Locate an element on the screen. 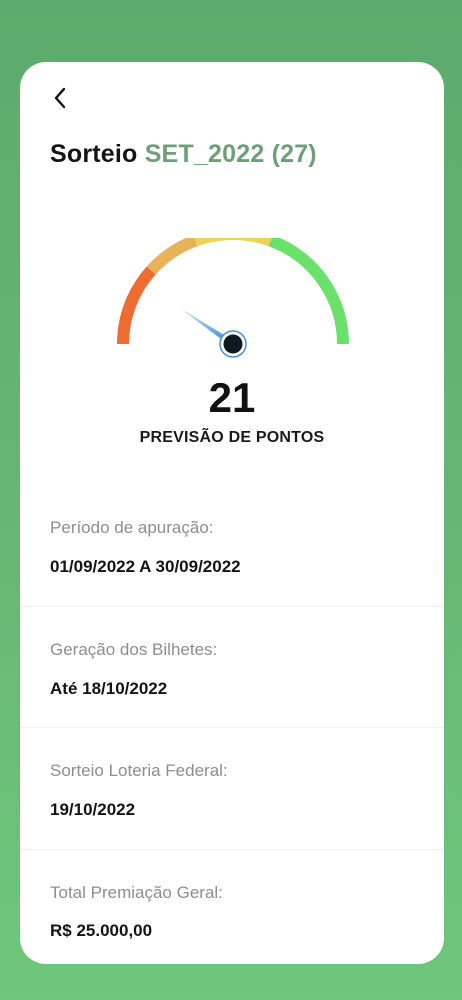 This screenshot has height=1000, width=462. federal-lottery-label: Sorteio Loteria Federal: is located at coordinates (139, 770).